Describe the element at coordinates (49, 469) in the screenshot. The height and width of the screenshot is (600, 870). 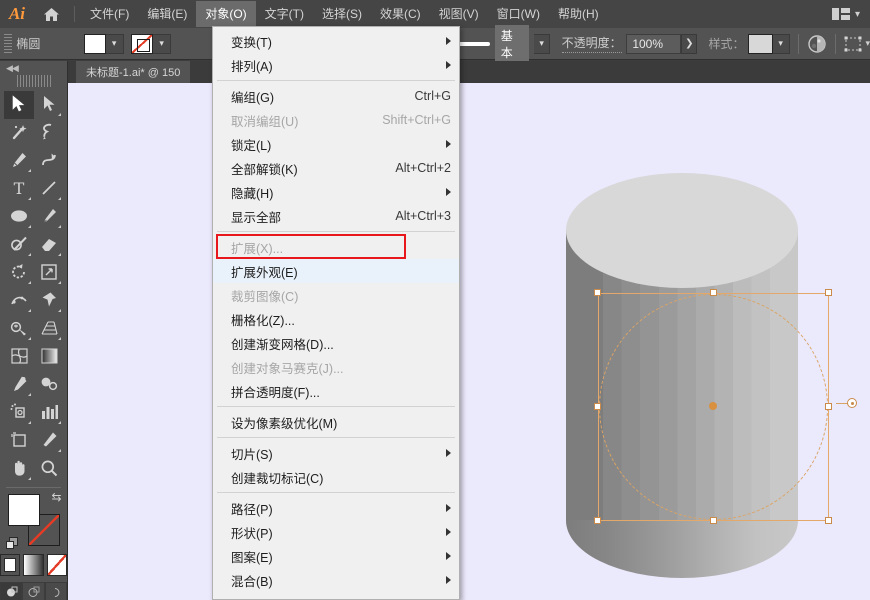
I see `zoom-tool` at that location.